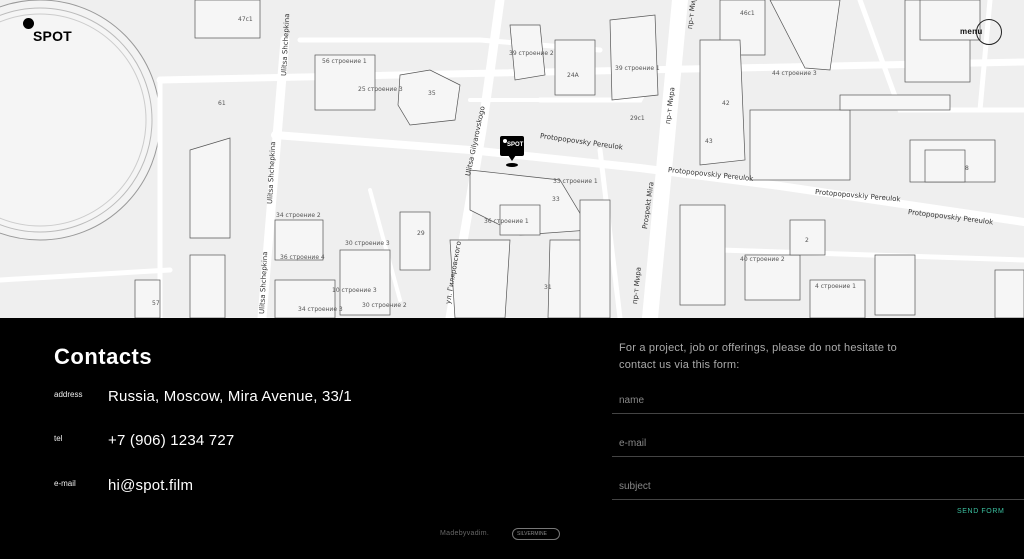  Describe the element at coordinates (531, 53) in the screenshot. I see `map-building-label: 39 строение 2` at that location.